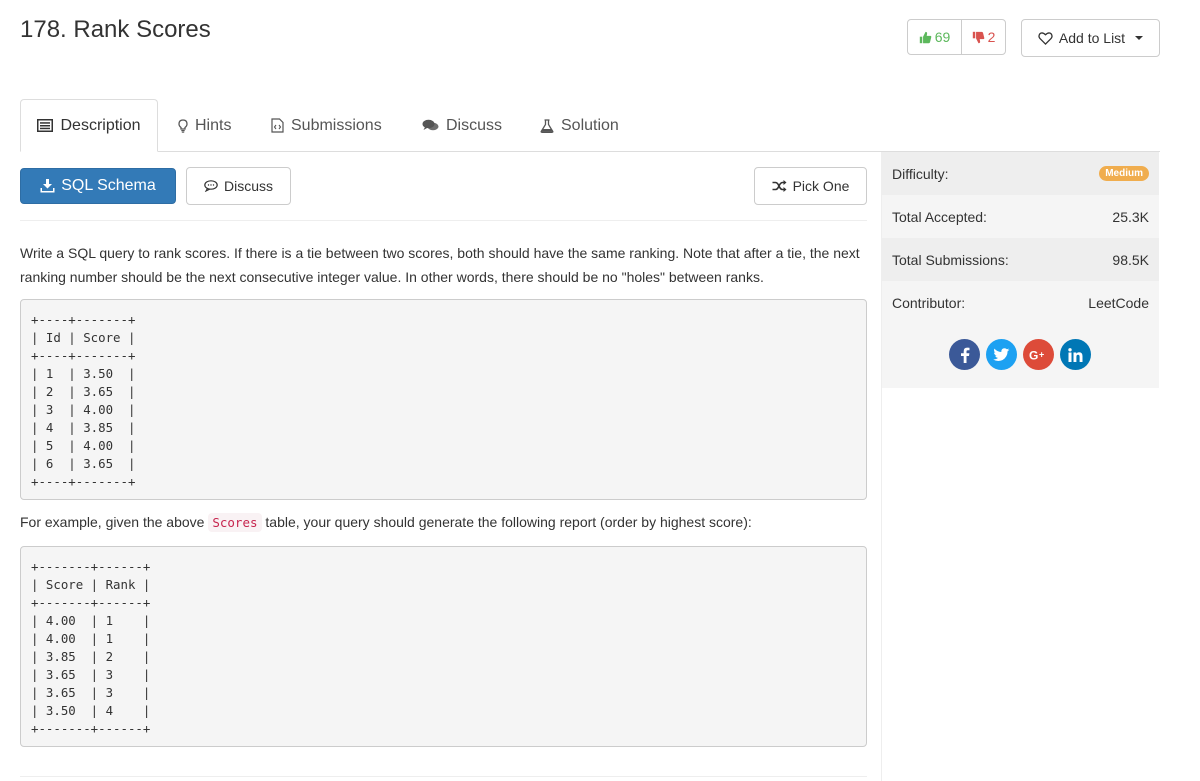 The height and width of the screenshot is (781, 1200). What do you see at coordinates (1020, 173) in the screenshot?
I see `difficulty-row: Difficulty: Medium` at bounding box center [1020, 173].